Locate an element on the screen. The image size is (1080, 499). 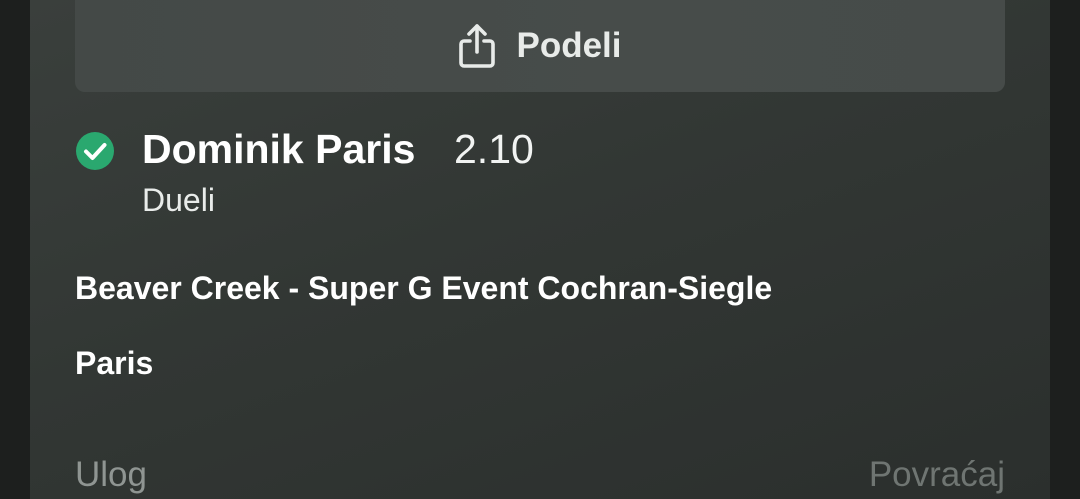
selection-odds: 2.10 is located at coordinates (494, 149).